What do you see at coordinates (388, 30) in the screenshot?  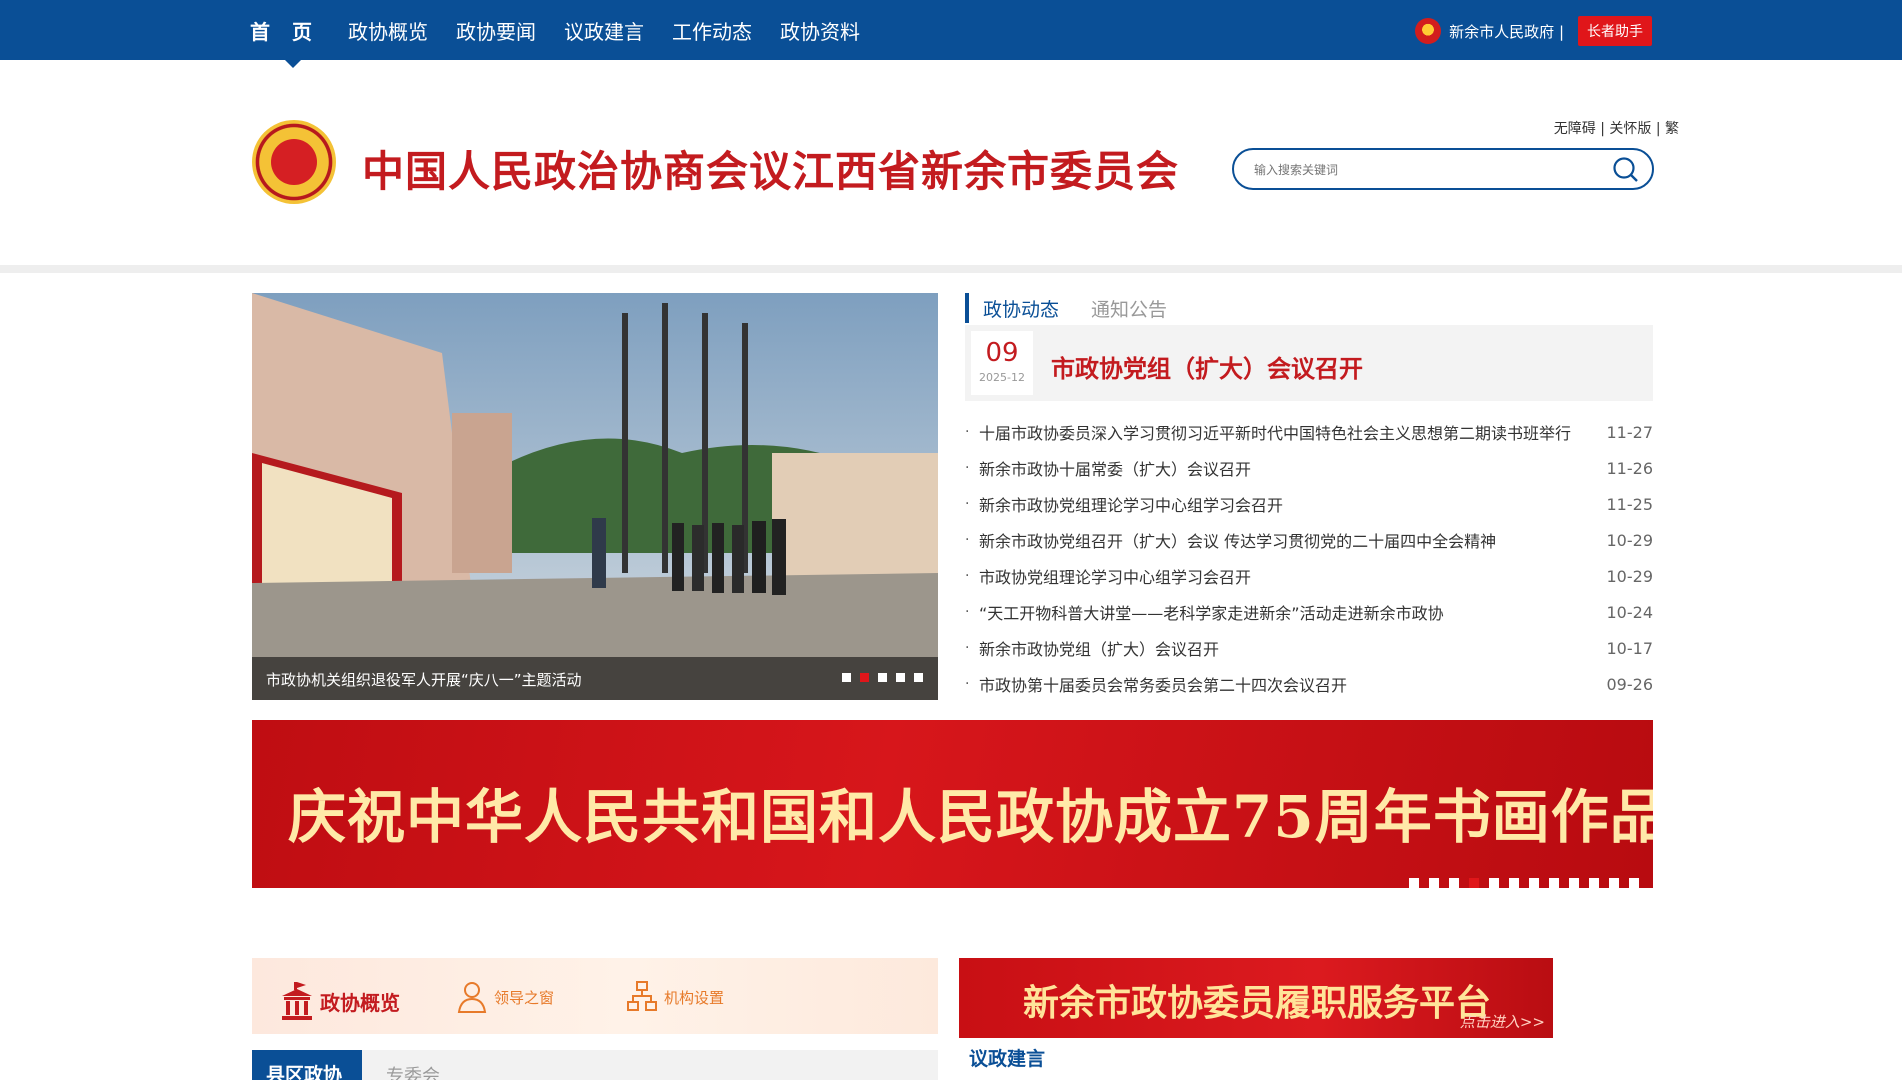 I see `nav-overview: 政协概览` at bounding box center [388, 30].